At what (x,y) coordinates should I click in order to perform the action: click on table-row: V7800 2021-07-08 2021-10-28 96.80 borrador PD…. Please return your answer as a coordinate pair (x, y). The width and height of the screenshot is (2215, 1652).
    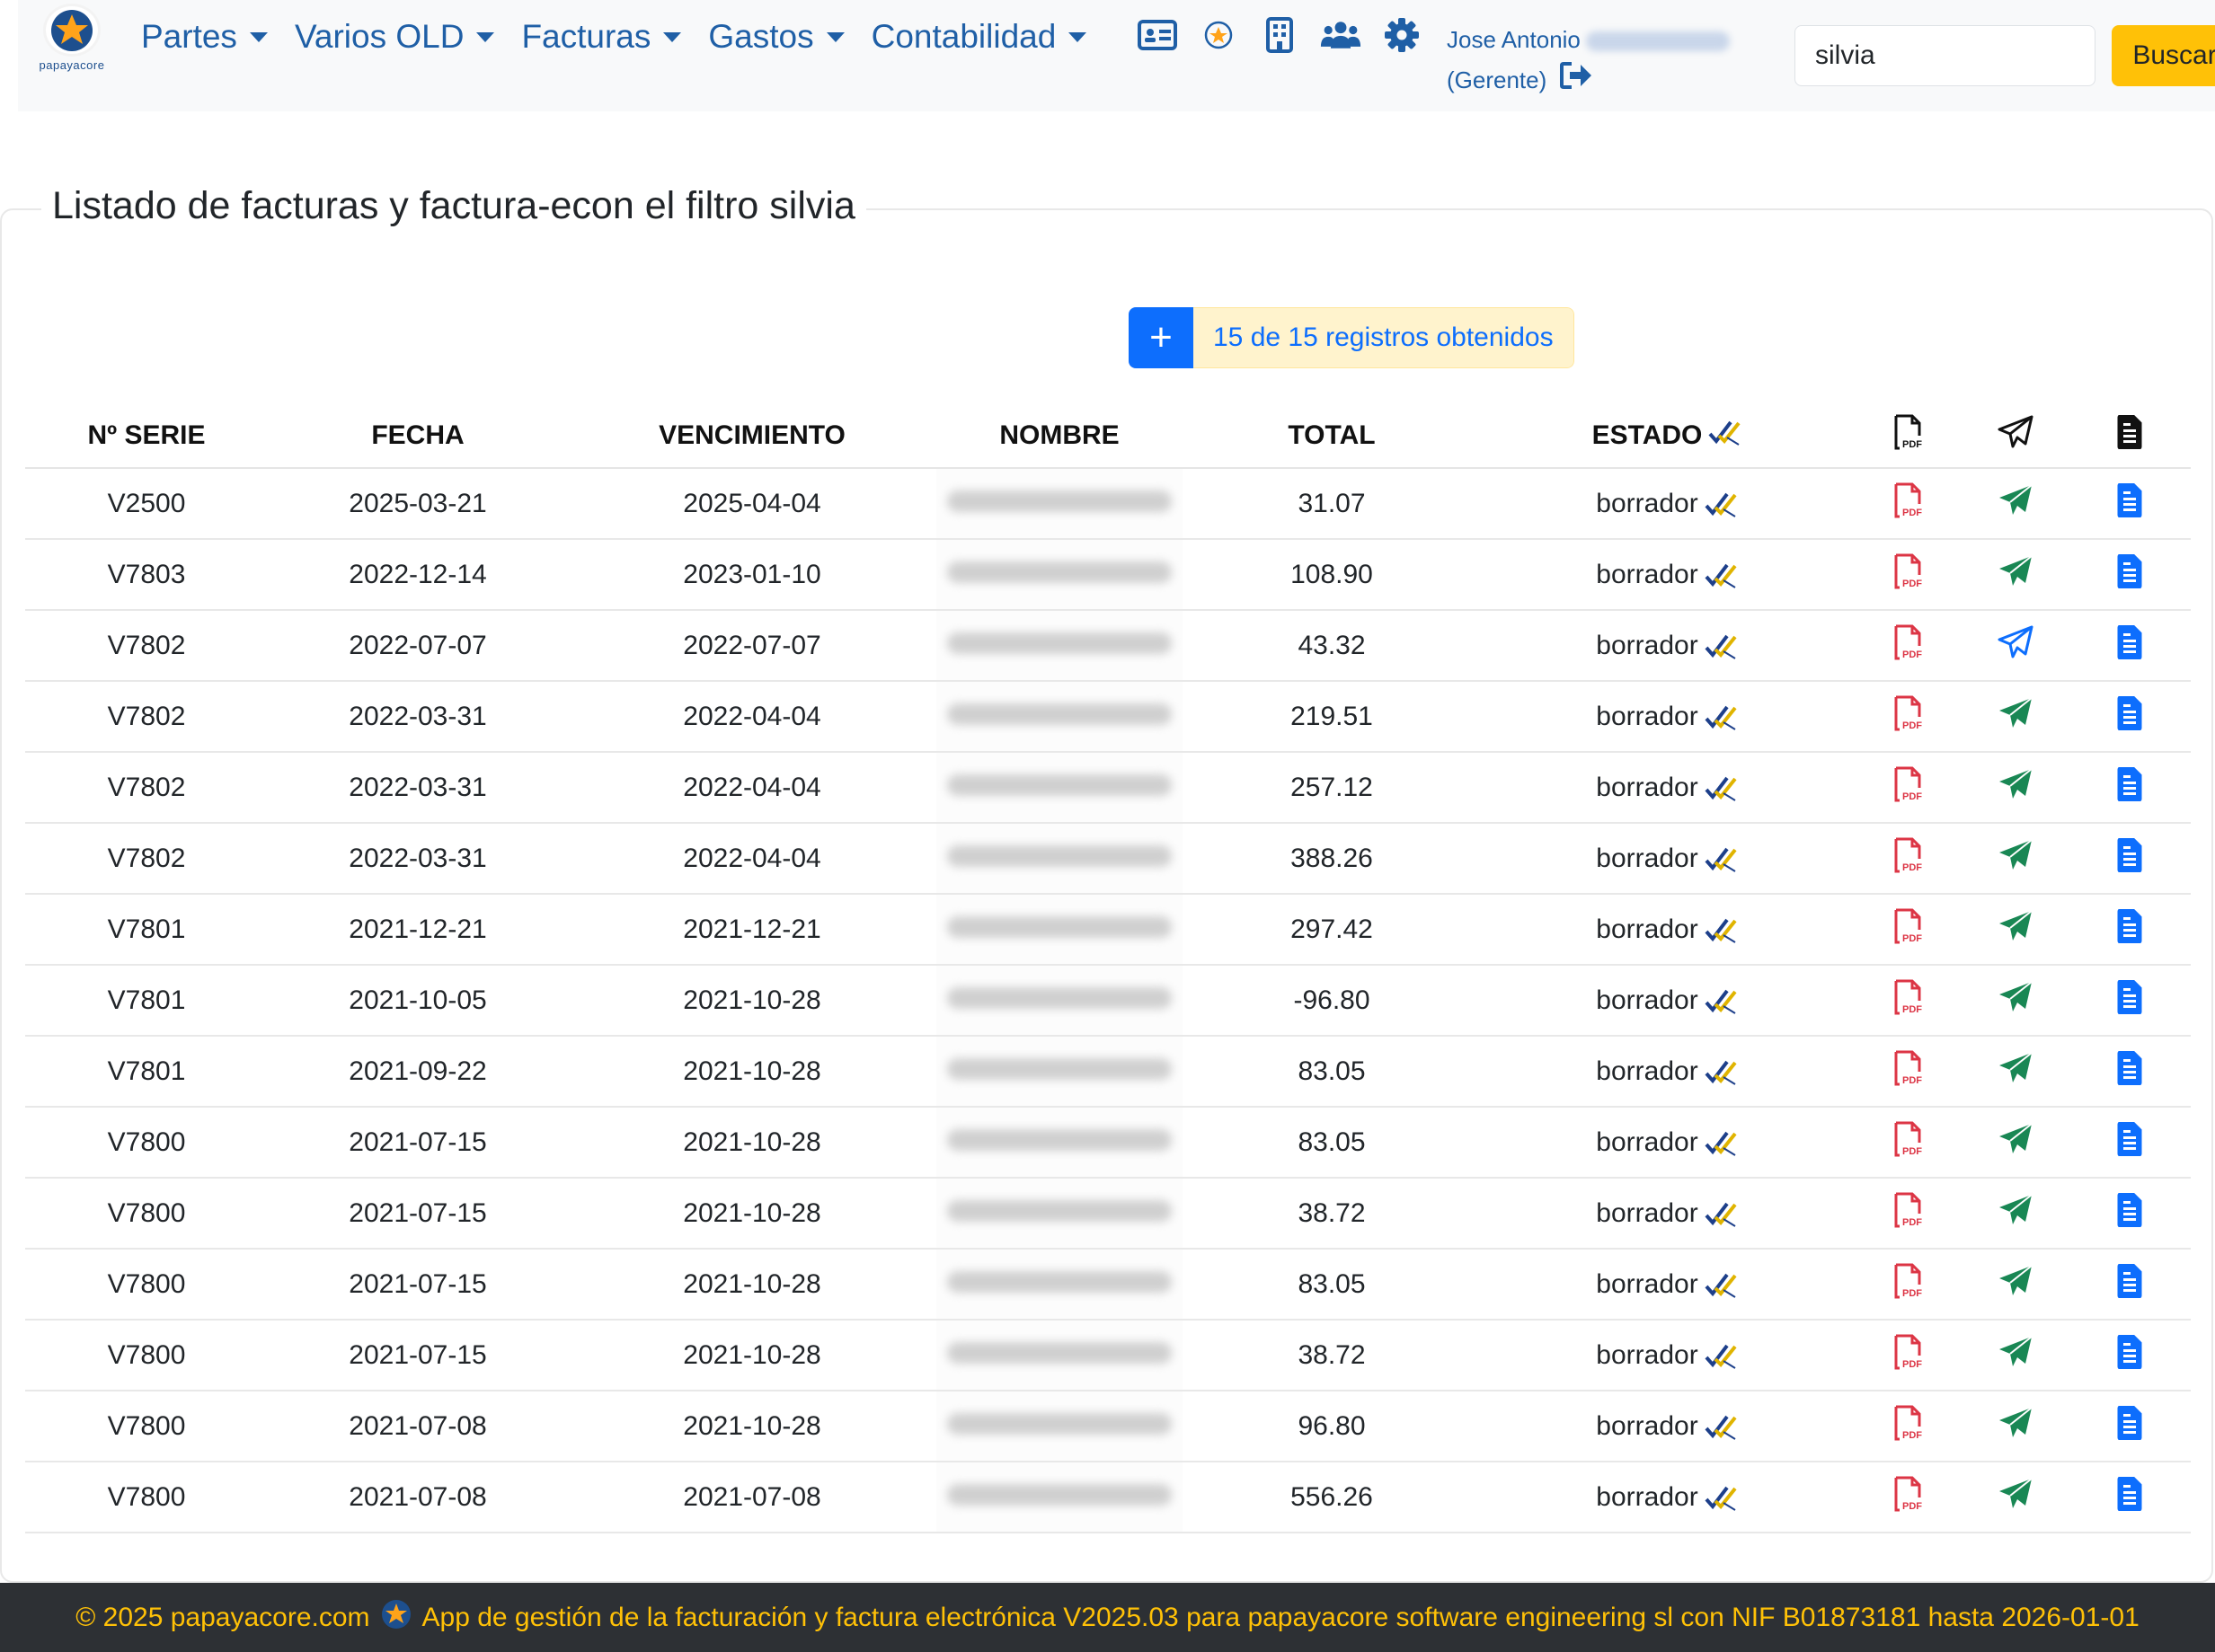
    Looking at the image, I should click on (1108, 1426).